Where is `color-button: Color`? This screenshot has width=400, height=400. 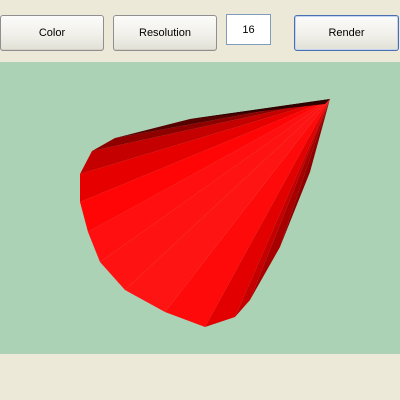 color-button: Color is located at coordinates (52, 33).